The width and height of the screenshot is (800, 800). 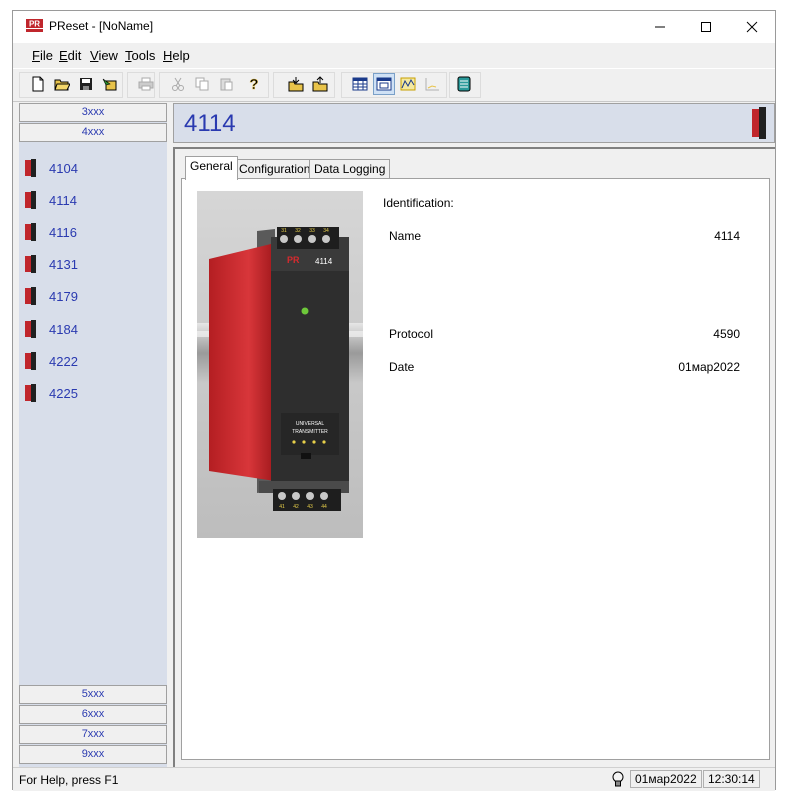 I want to click on read-from-device-button, so click(x=296, y=84).